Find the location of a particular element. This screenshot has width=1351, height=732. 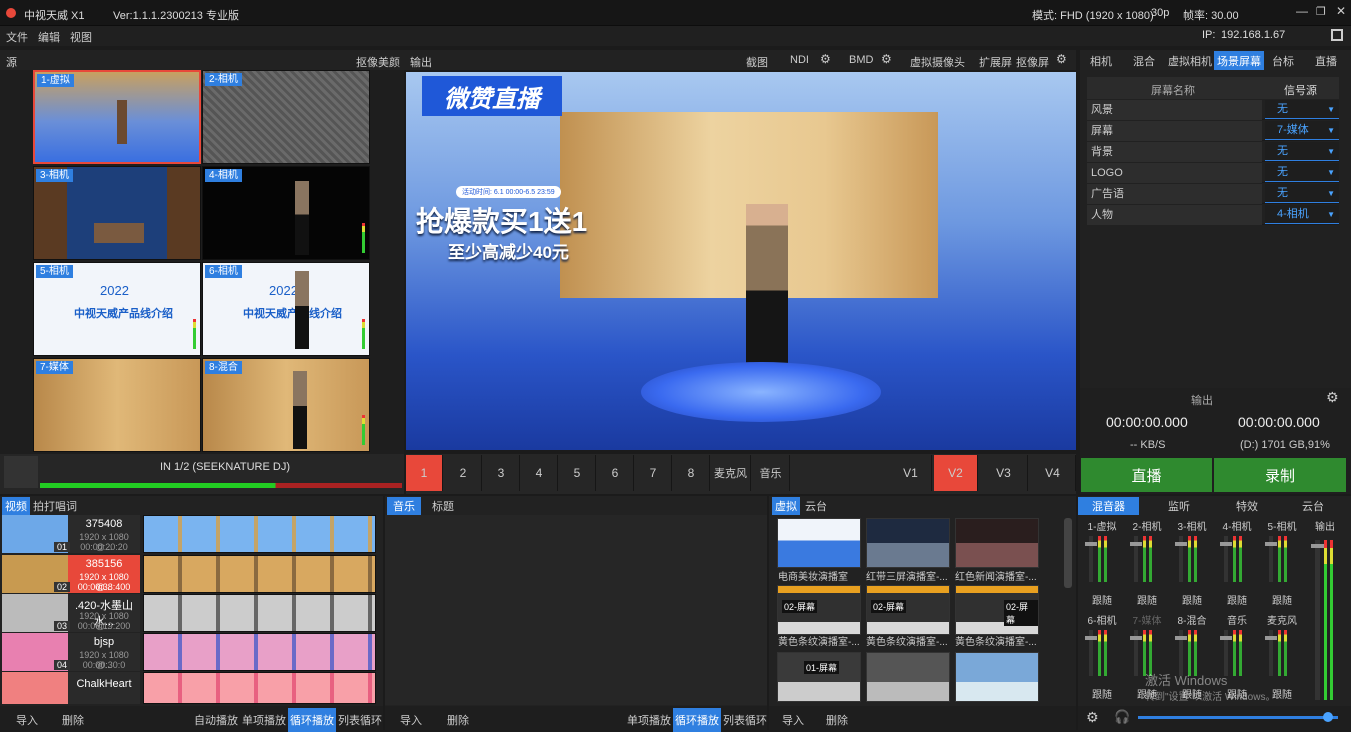

ndi-settings-icon: ⚙ is located at coordinates (825, 59).